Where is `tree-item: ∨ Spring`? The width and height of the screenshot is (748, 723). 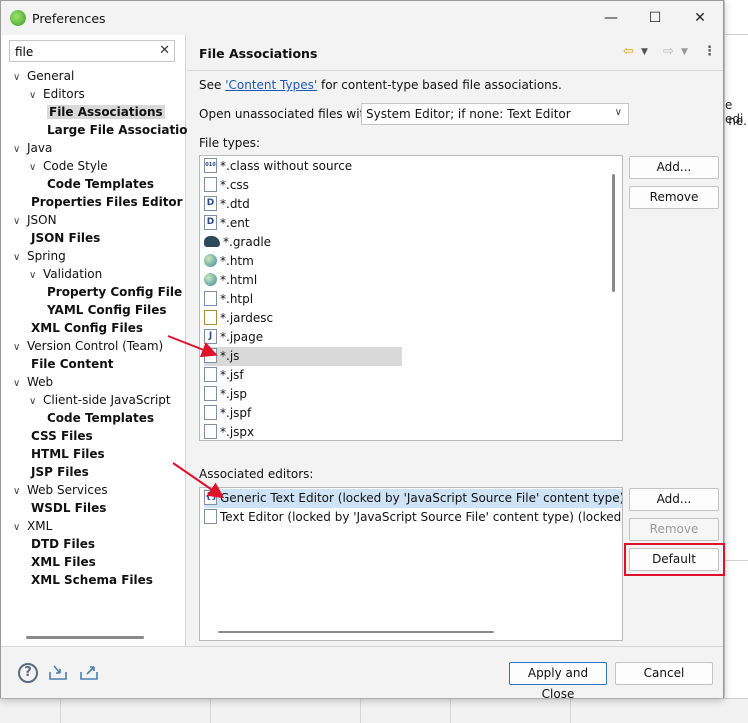
tree-item: ∨ Spring is located at coordinates (39, 256).